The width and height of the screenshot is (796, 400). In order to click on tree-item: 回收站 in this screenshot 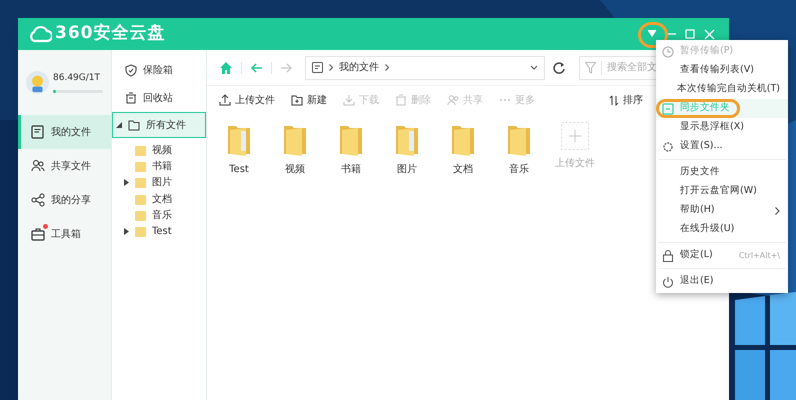, I will do `click(159, 98)`.